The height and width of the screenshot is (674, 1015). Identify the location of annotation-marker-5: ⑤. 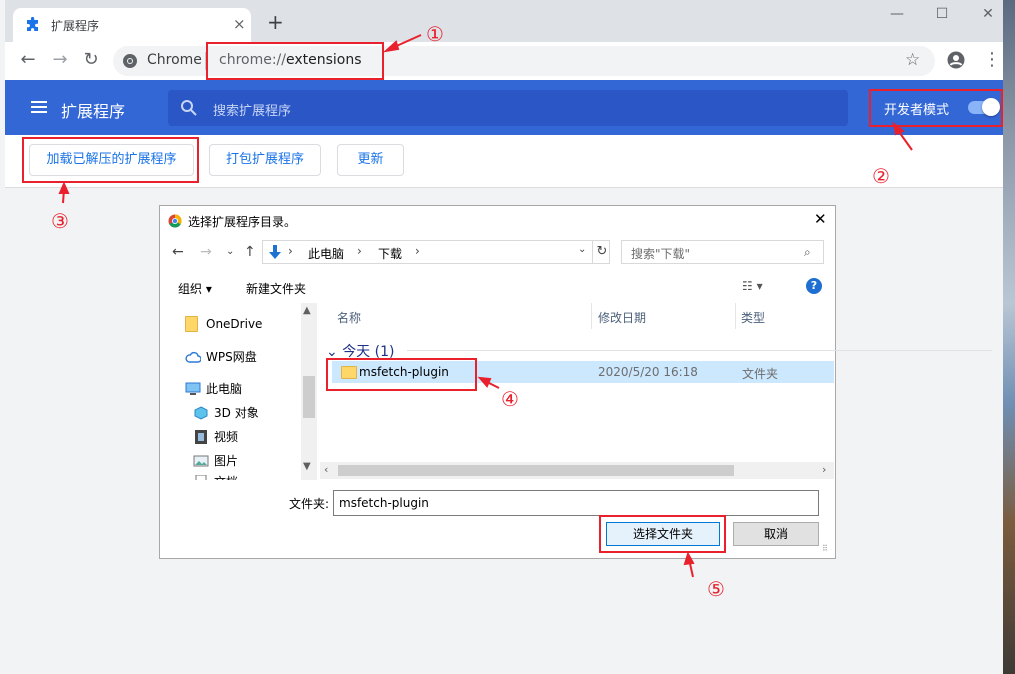
(716, 589).